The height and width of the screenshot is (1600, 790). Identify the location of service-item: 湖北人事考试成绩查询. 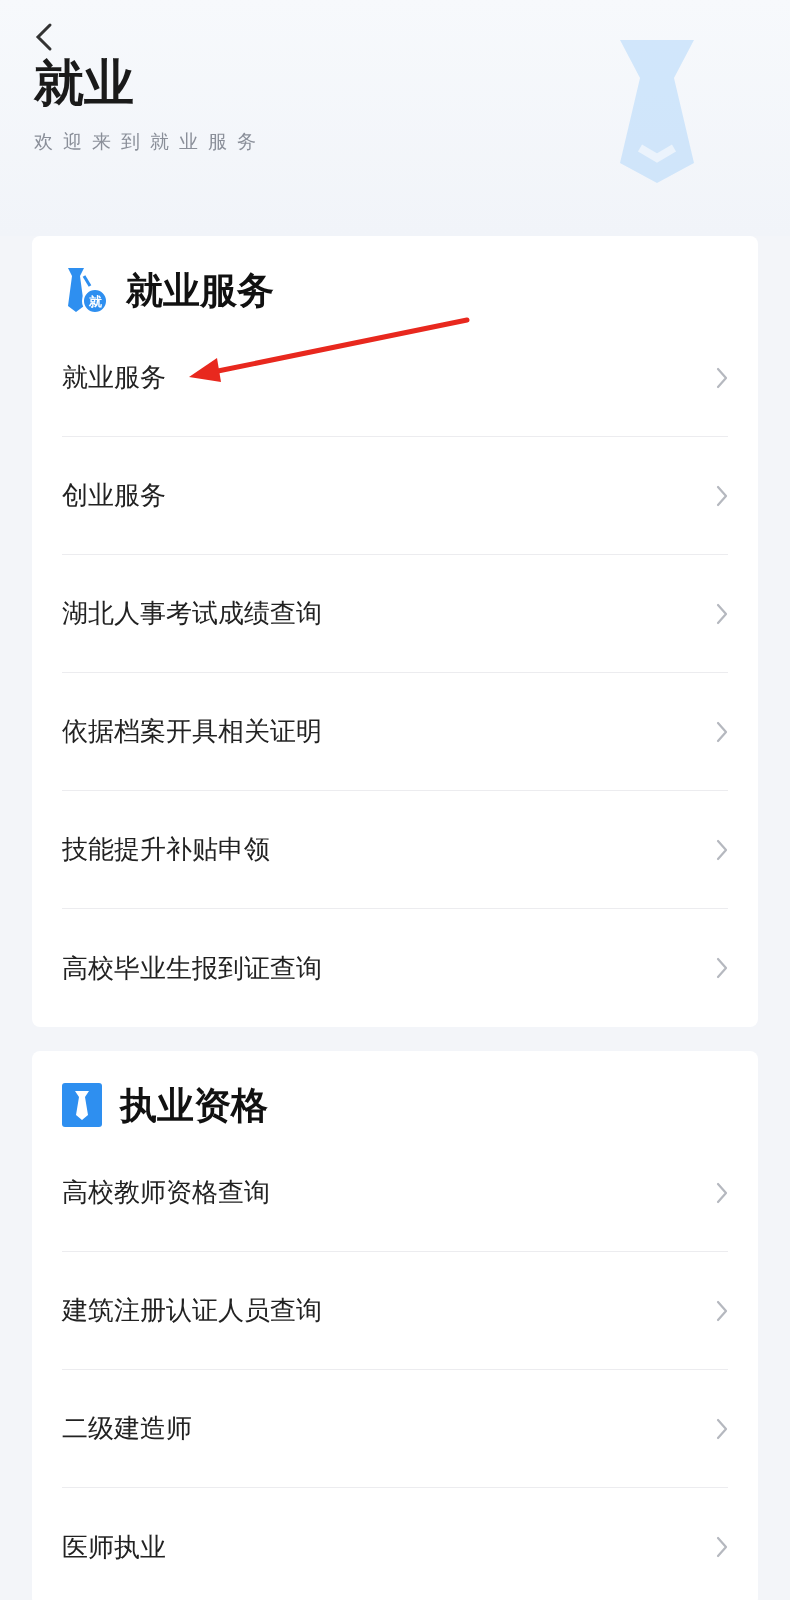
(395, 614).